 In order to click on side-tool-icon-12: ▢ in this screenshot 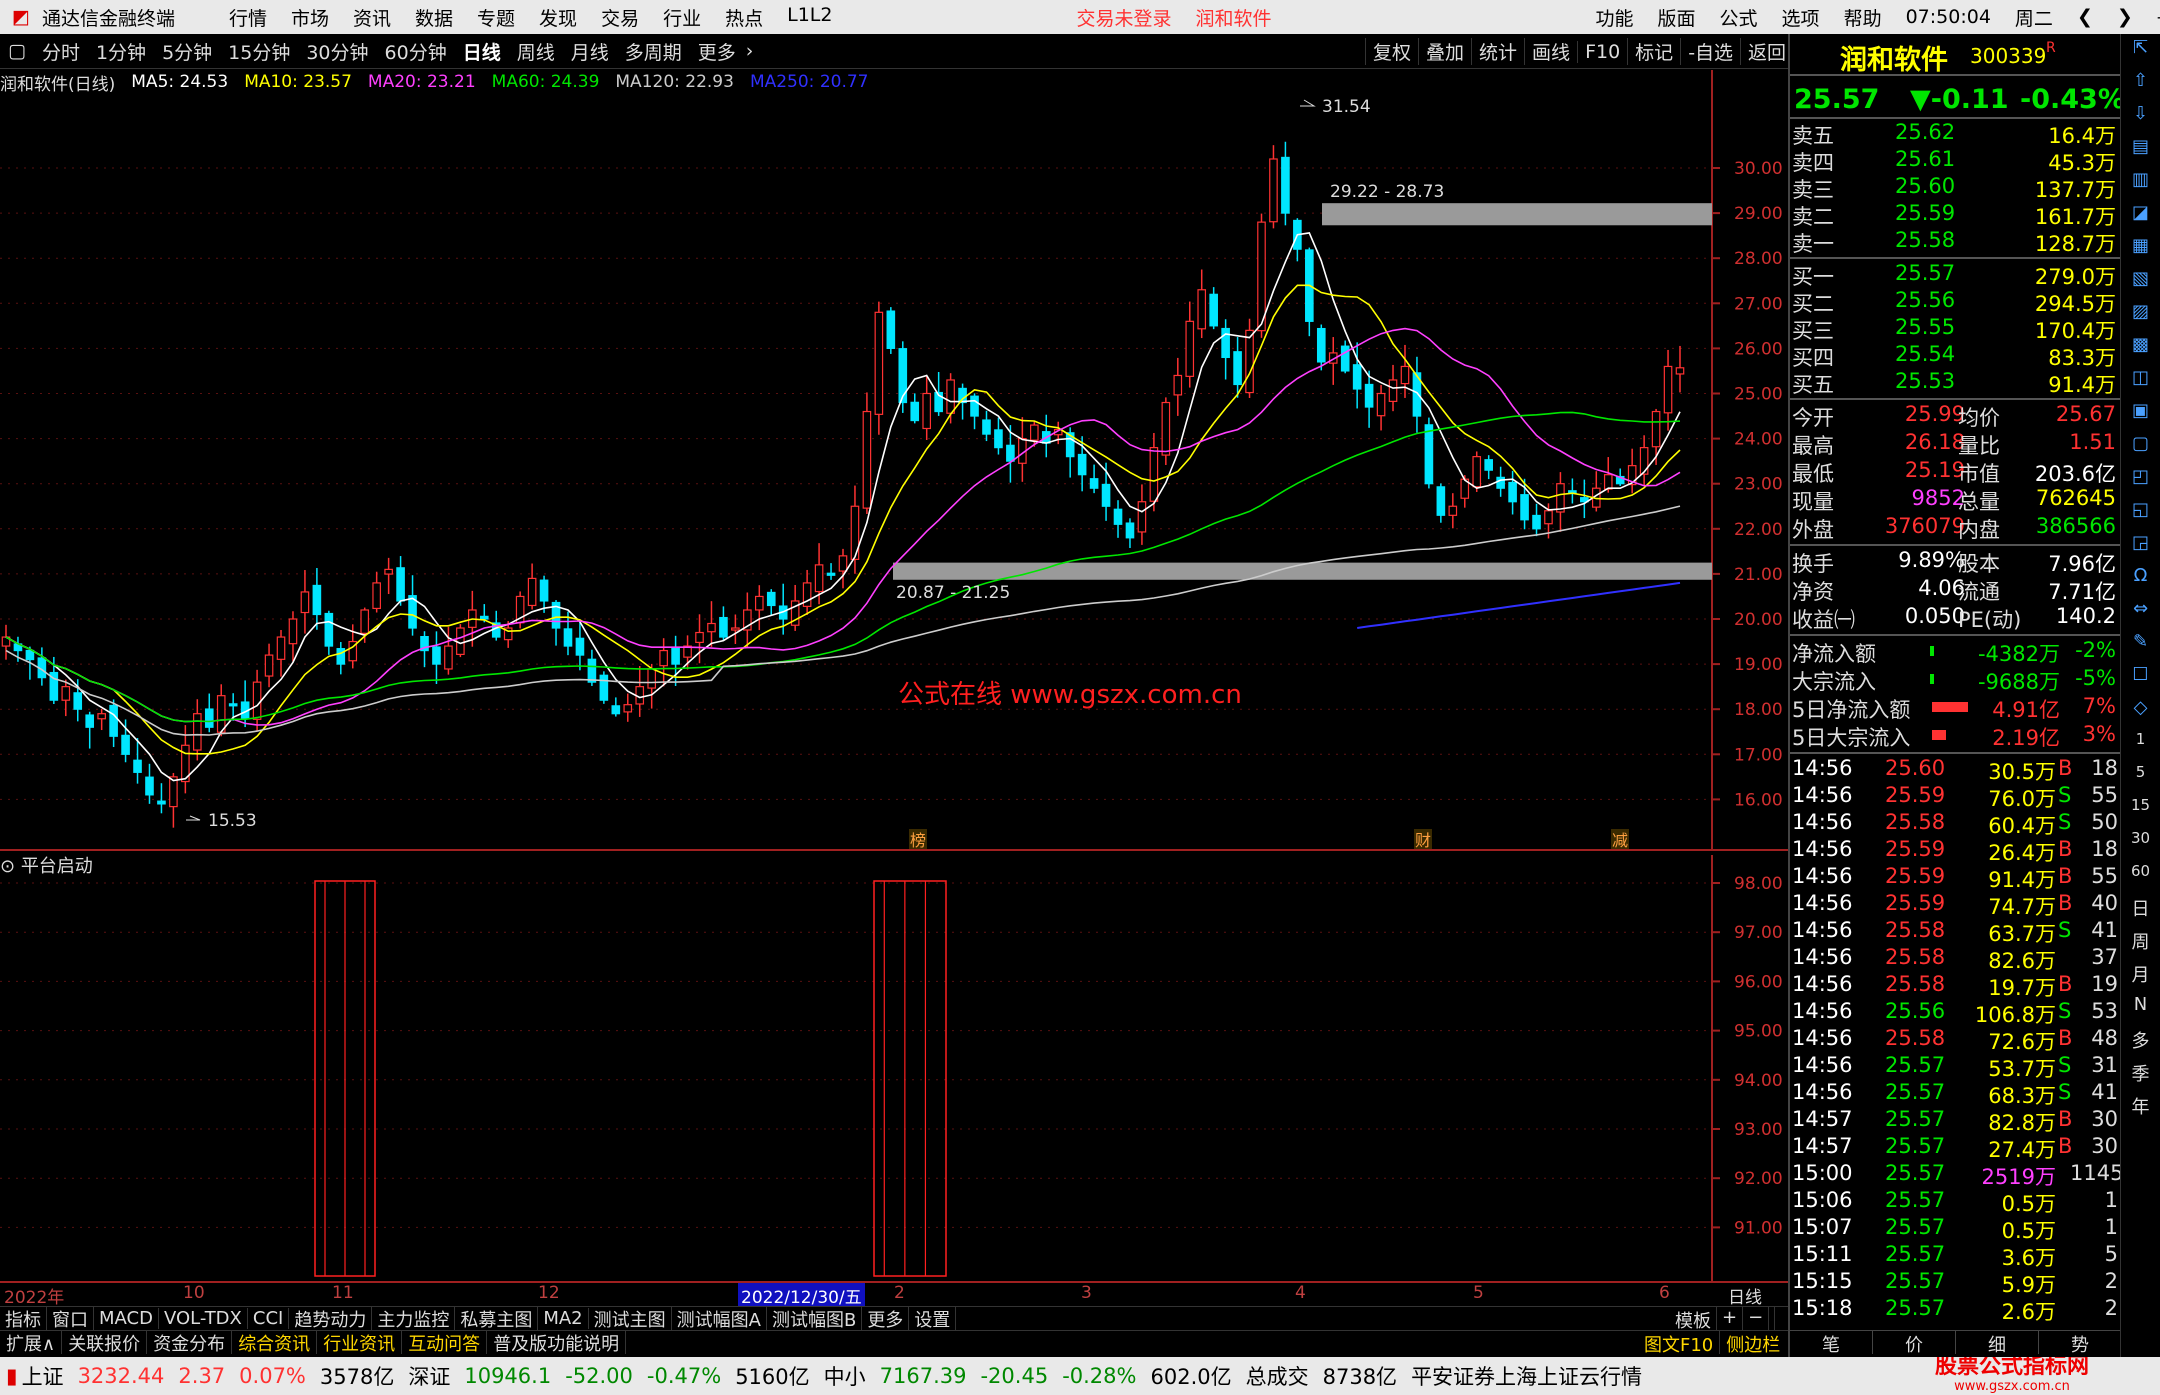, I will do `click(2140, 448)`.